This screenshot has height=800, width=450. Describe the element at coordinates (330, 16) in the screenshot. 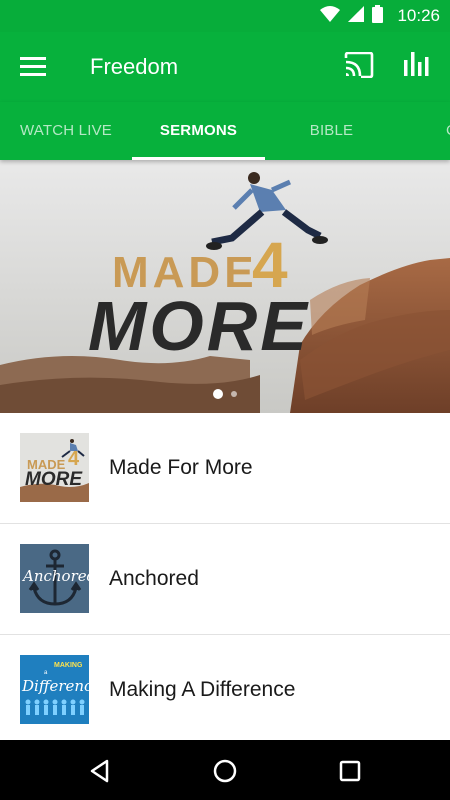

I see `wifi-icon` at that location.